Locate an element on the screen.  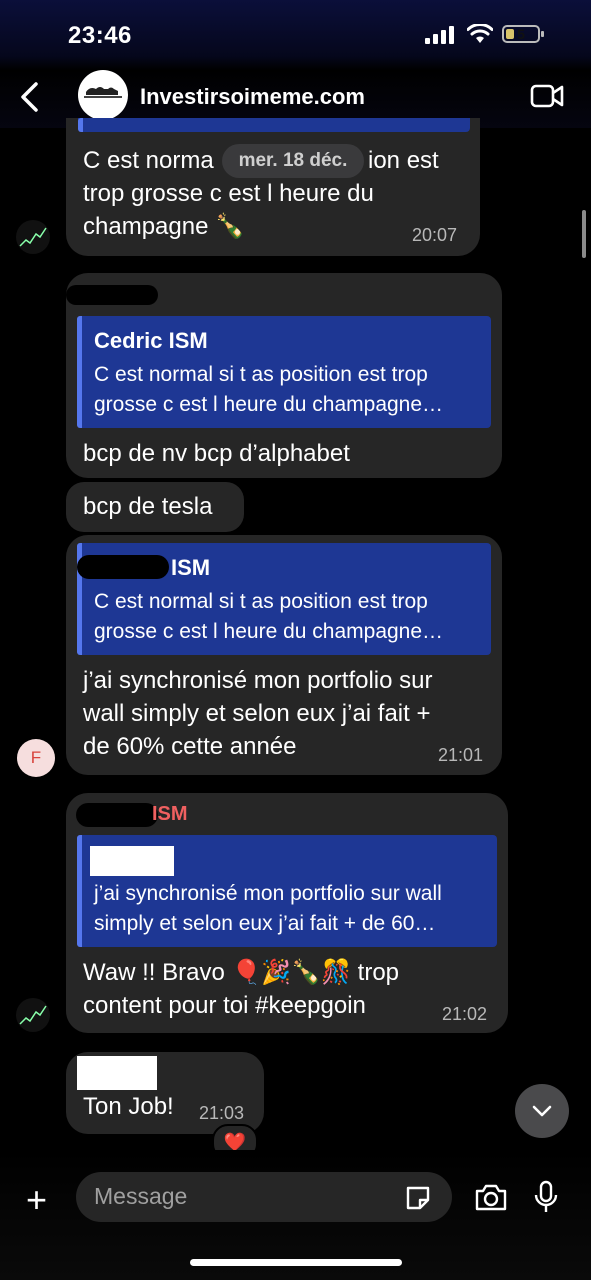
wifi-icon is located at coordinates (480, 33).